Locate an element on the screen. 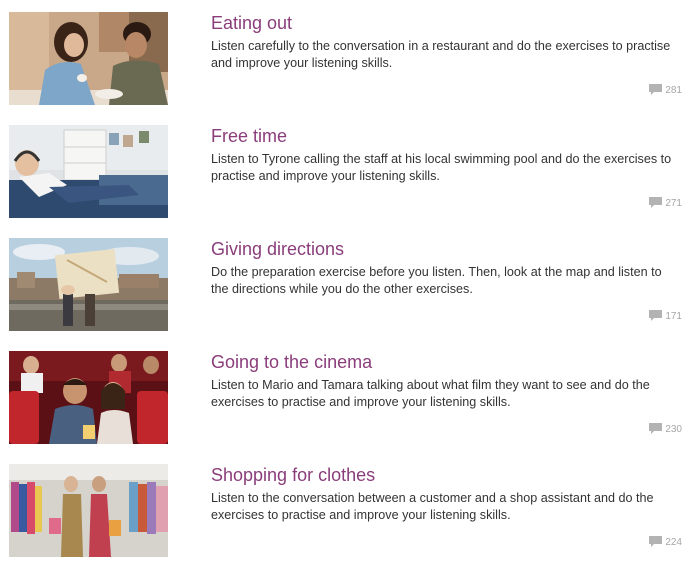  lesson-thumbnail-eating-out is located at coordinates (88, 58).